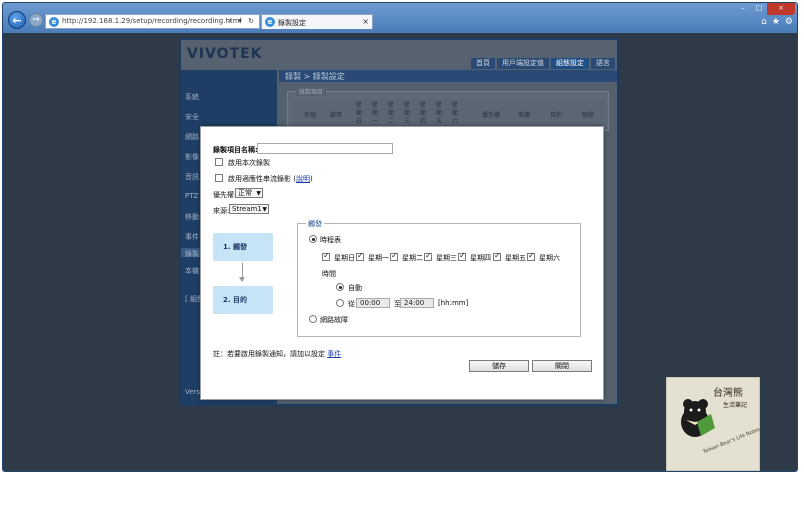 This screenshot has width=804, height=514. I want to click on priority-value: 正常, so click(245, 193).